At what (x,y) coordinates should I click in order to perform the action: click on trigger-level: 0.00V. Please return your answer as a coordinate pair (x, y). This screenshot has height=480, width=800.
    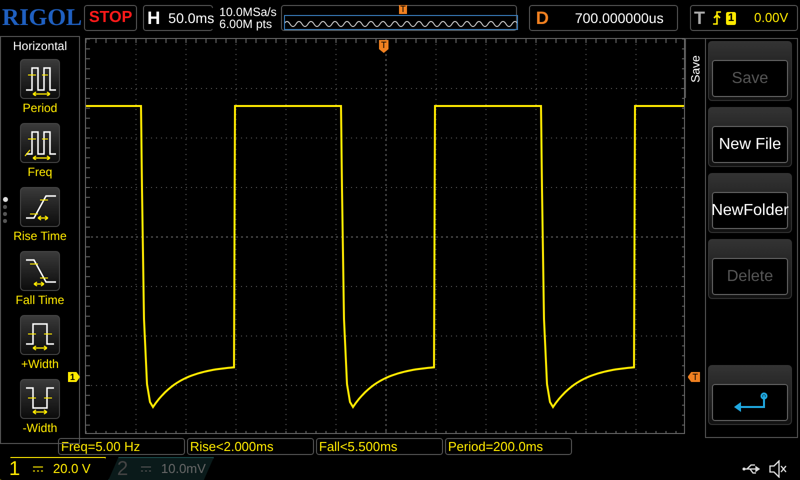
    Looking at the image, I should click on (770, 18).